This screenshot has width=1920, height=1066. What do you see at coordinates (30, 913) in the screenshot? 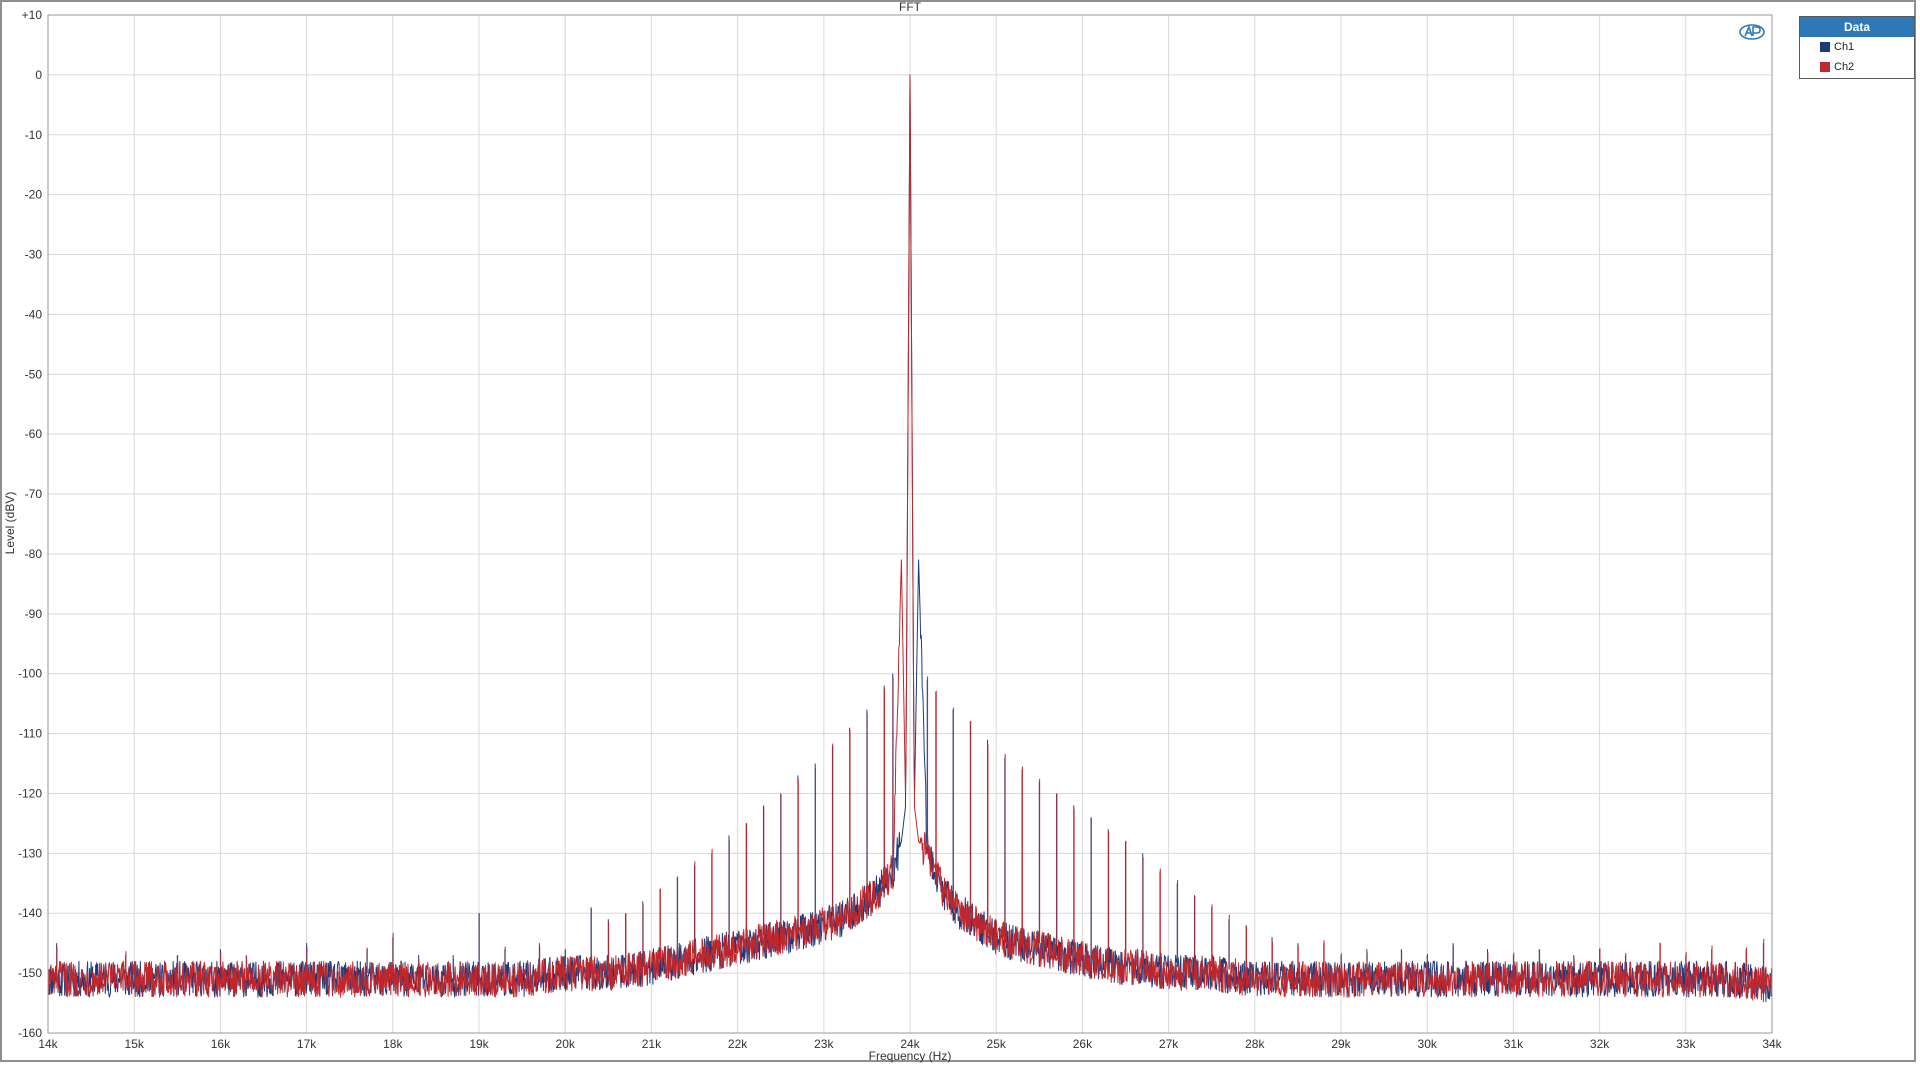
I see `y-tick-label-15: -140` at bounding box center [30, 913].